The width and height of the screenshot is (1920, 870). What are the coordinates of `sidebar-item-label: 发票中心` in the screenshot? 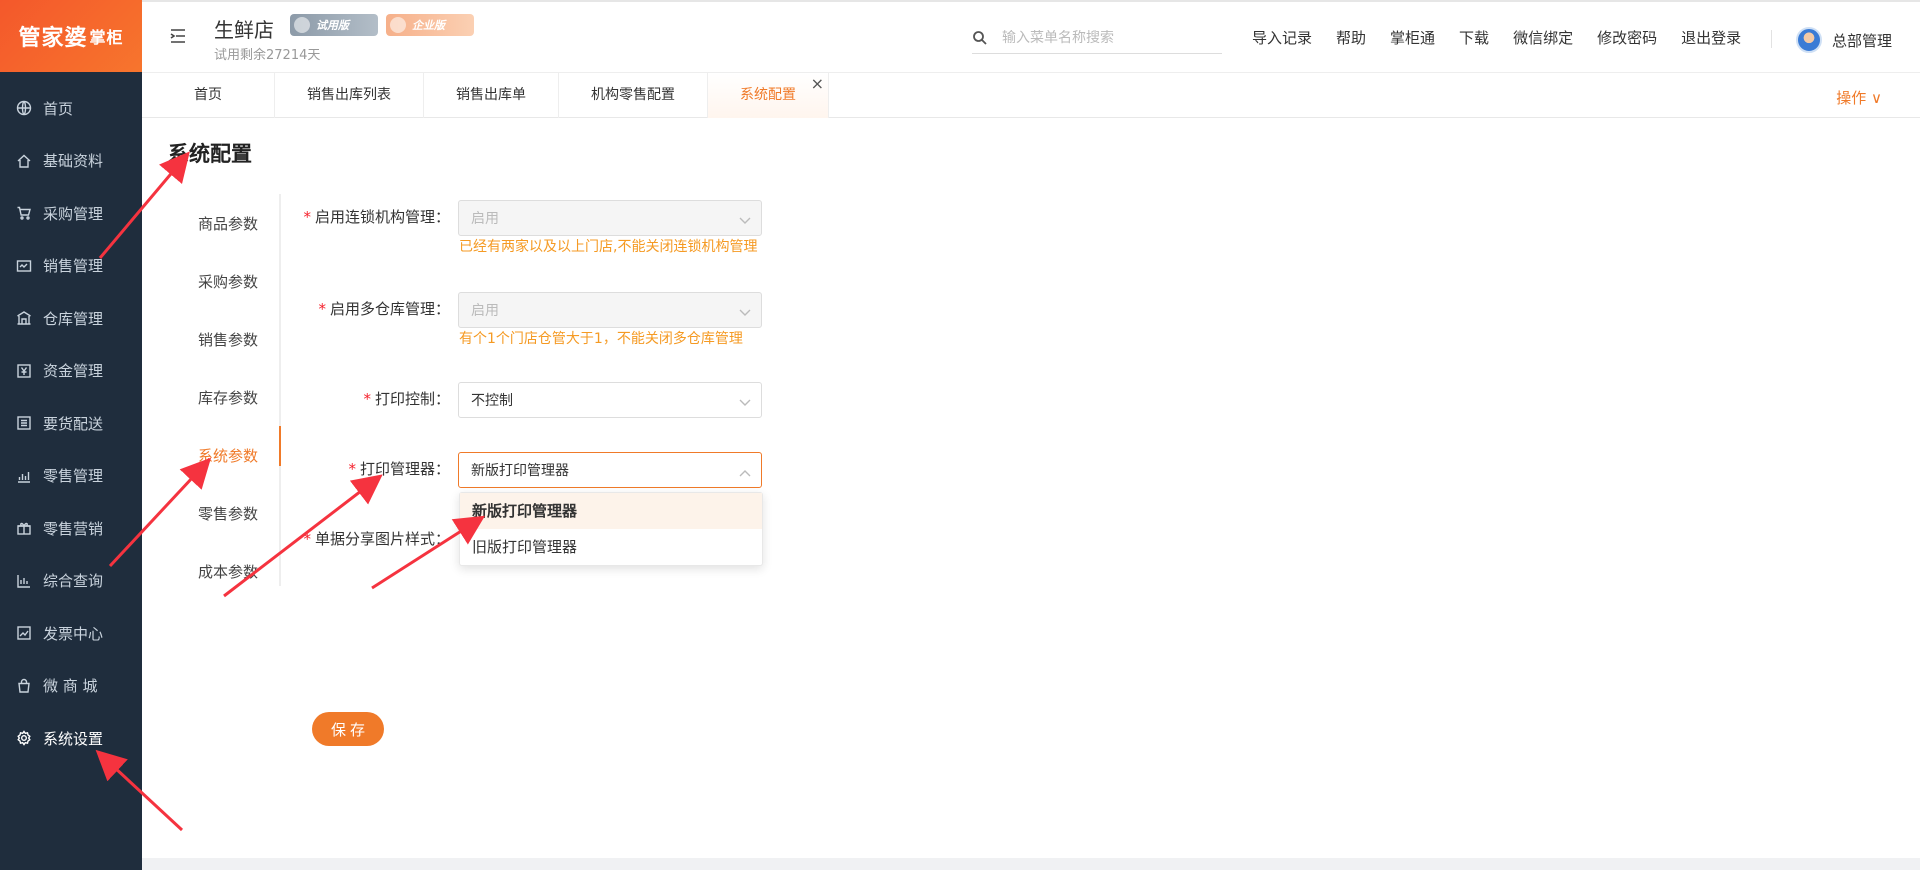 It's located at (73, 633).